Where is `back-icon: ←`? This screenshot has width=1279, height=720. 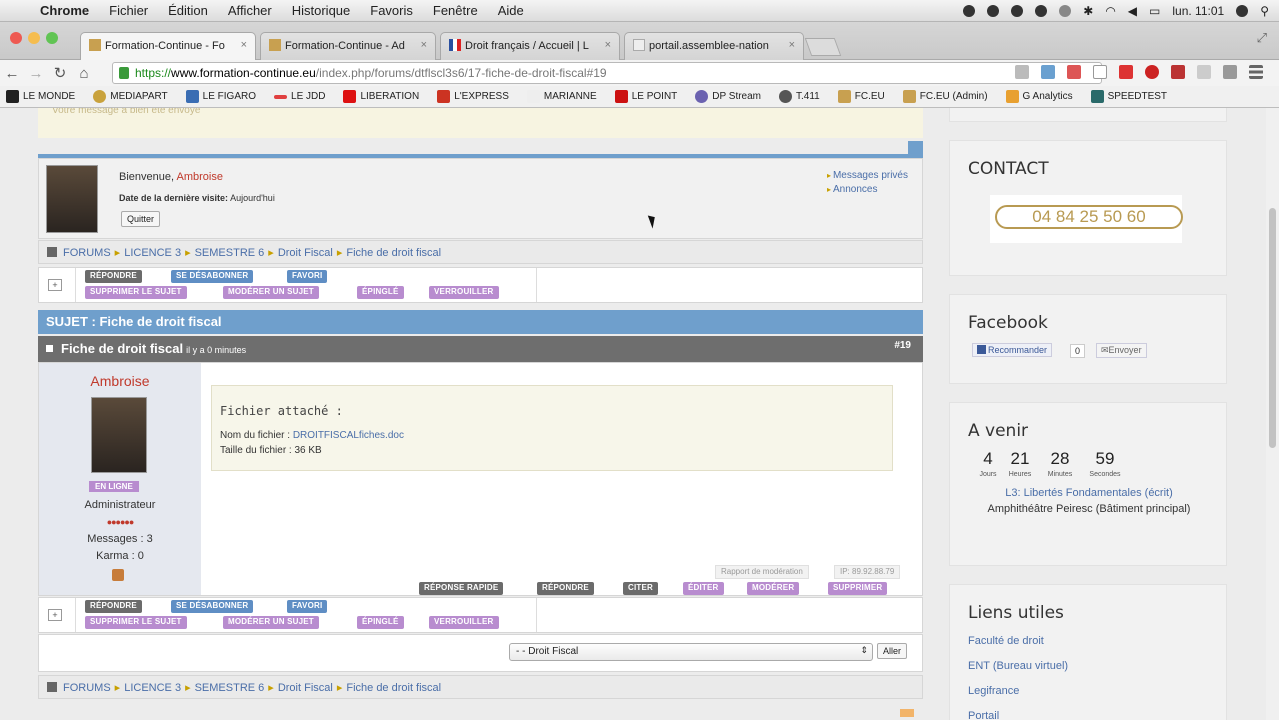
back-icon: ← is located at coordinates (12, 73).